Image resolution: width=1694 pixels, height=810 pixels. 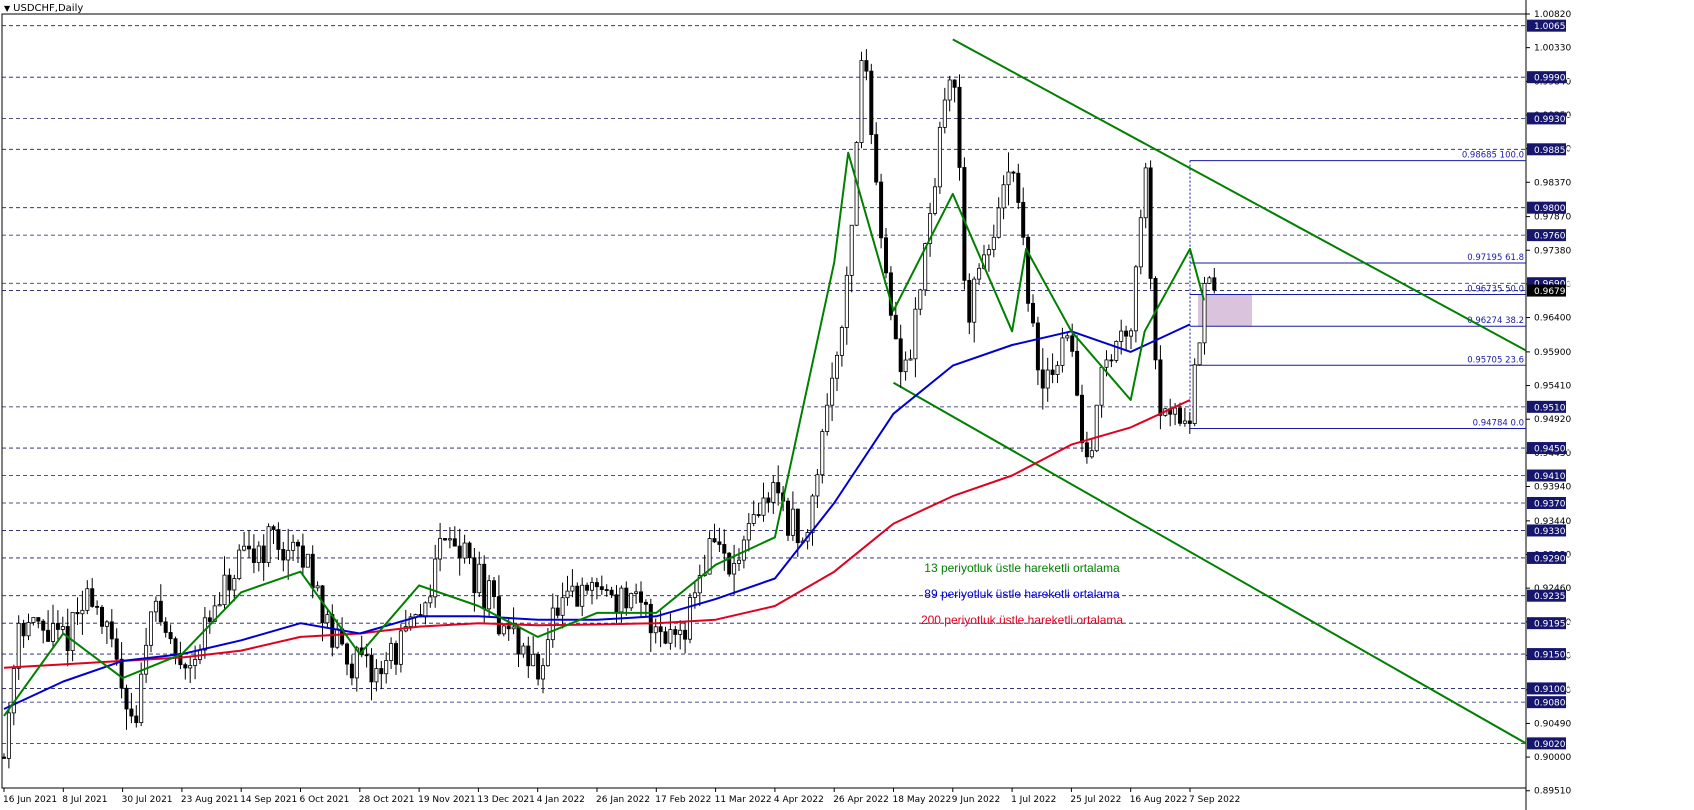 I want to click on fib-label: 0.96735 50.0, so click(x=1495, y=290).